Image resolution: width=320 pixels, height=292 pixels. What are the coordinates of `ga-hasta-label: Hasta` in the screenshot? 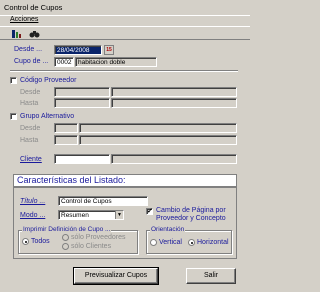 It's located at (29, 140).